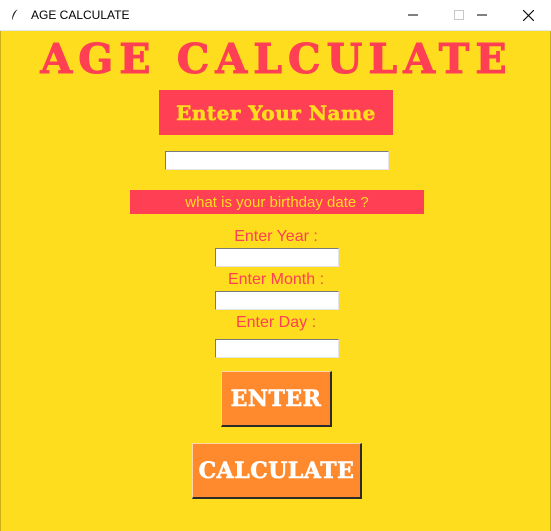  I want to click on day-input, so click(277, 348).